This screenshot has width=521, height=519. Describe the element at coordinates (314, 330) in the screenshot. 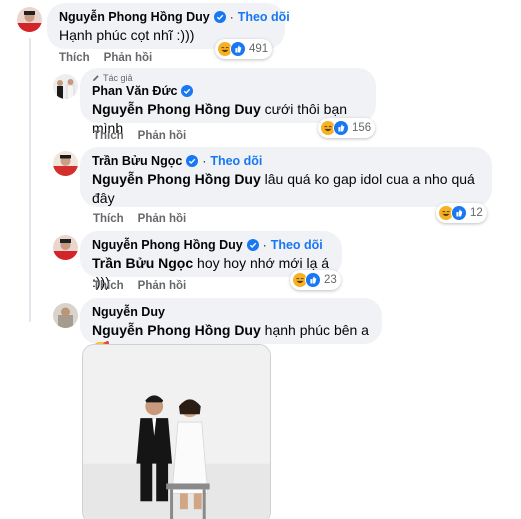

I see `comment-body: hạnh phúc bên a` at that location.